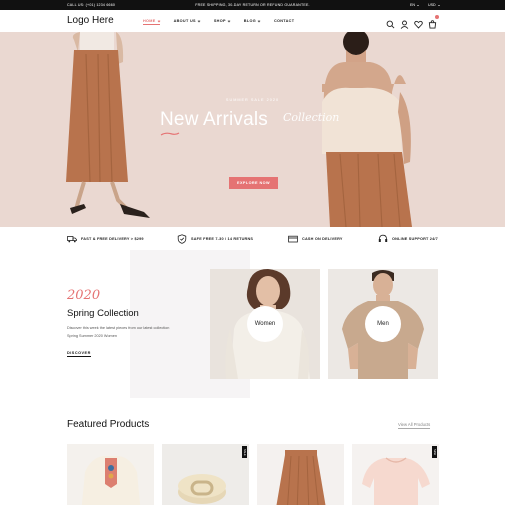 The height and width of the screenshot is (505, 505). I want to click on nav-label: ABOUT US, so click(184, 21).